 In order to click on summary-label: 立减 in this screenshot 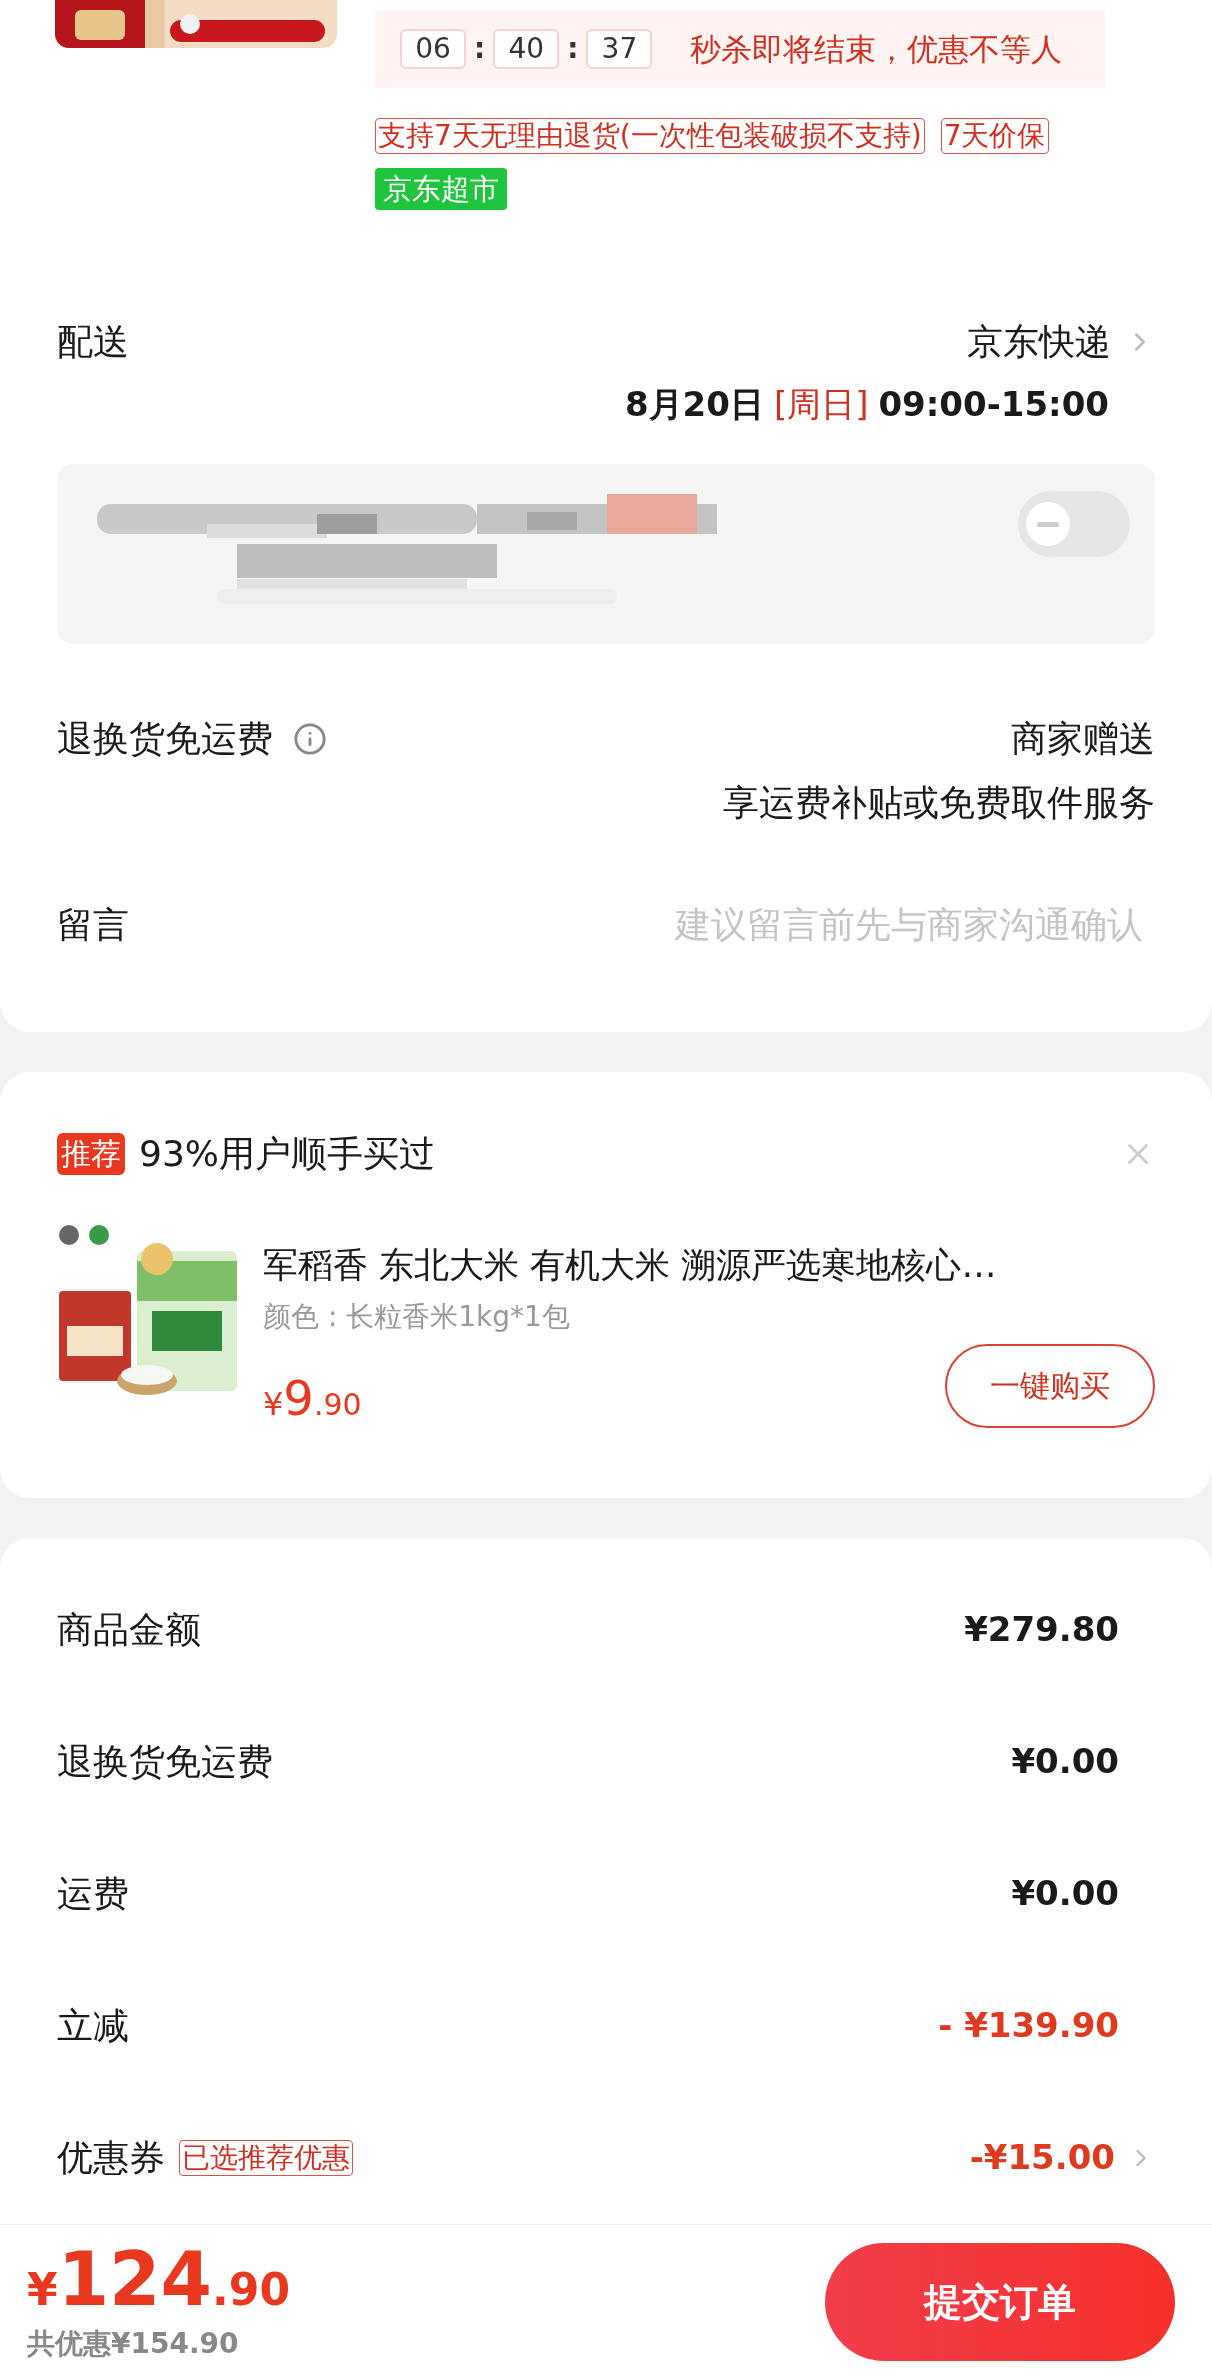, I will do `click(93, 2025)`.